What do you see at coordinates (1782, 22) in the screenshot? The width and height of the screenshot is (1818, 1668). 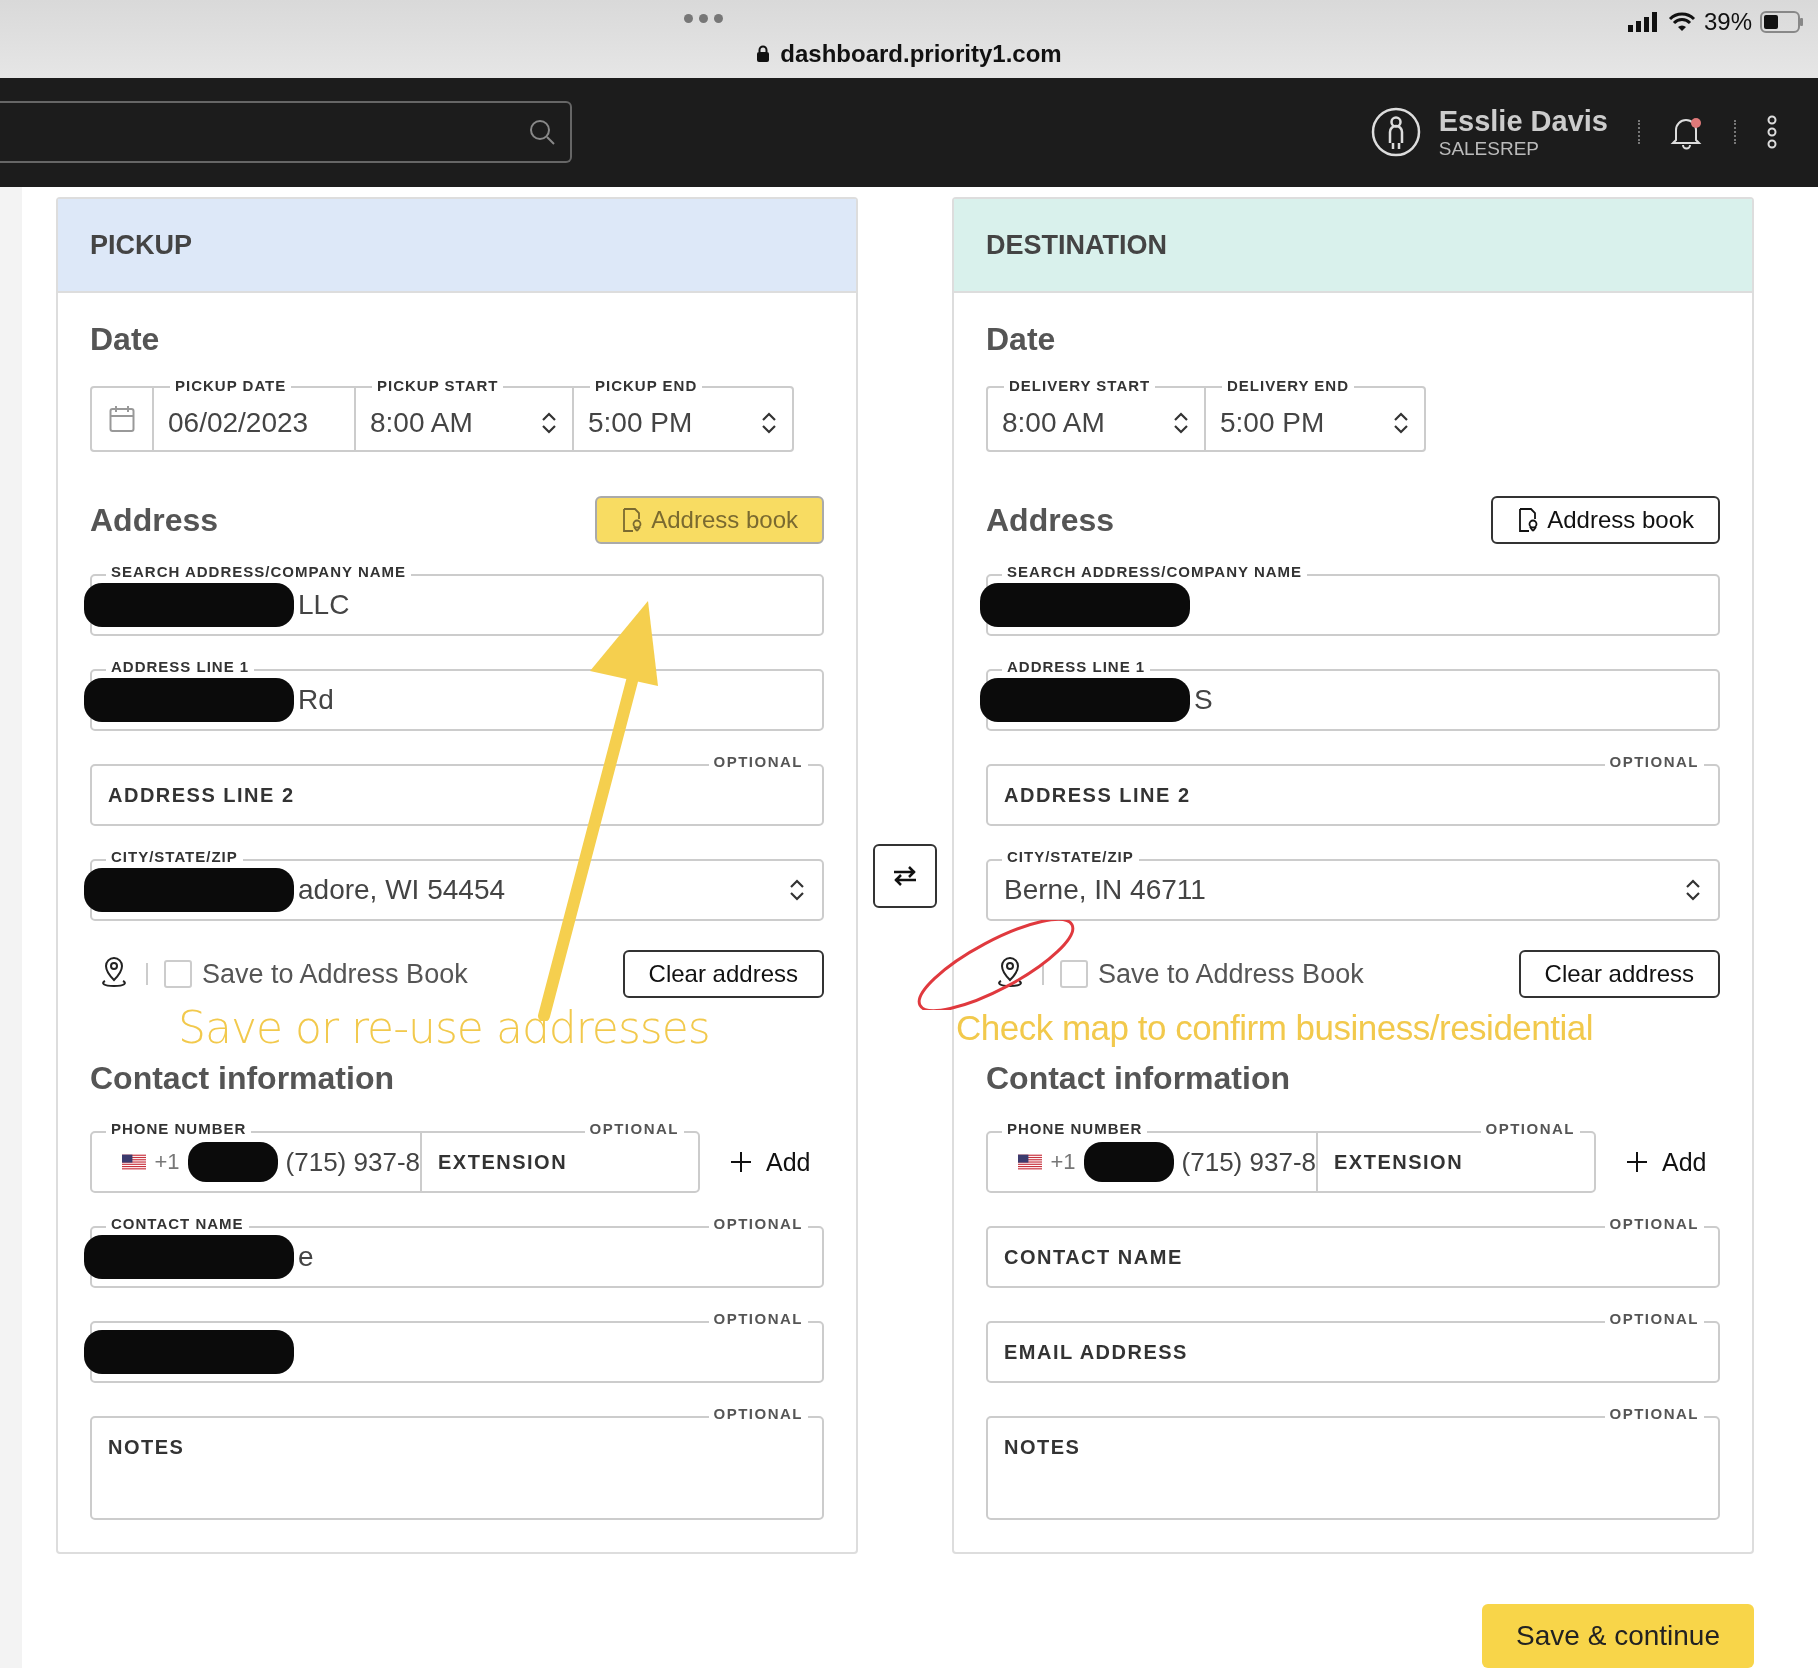 I see `battery-icon` at bounding box center [1782, 22].